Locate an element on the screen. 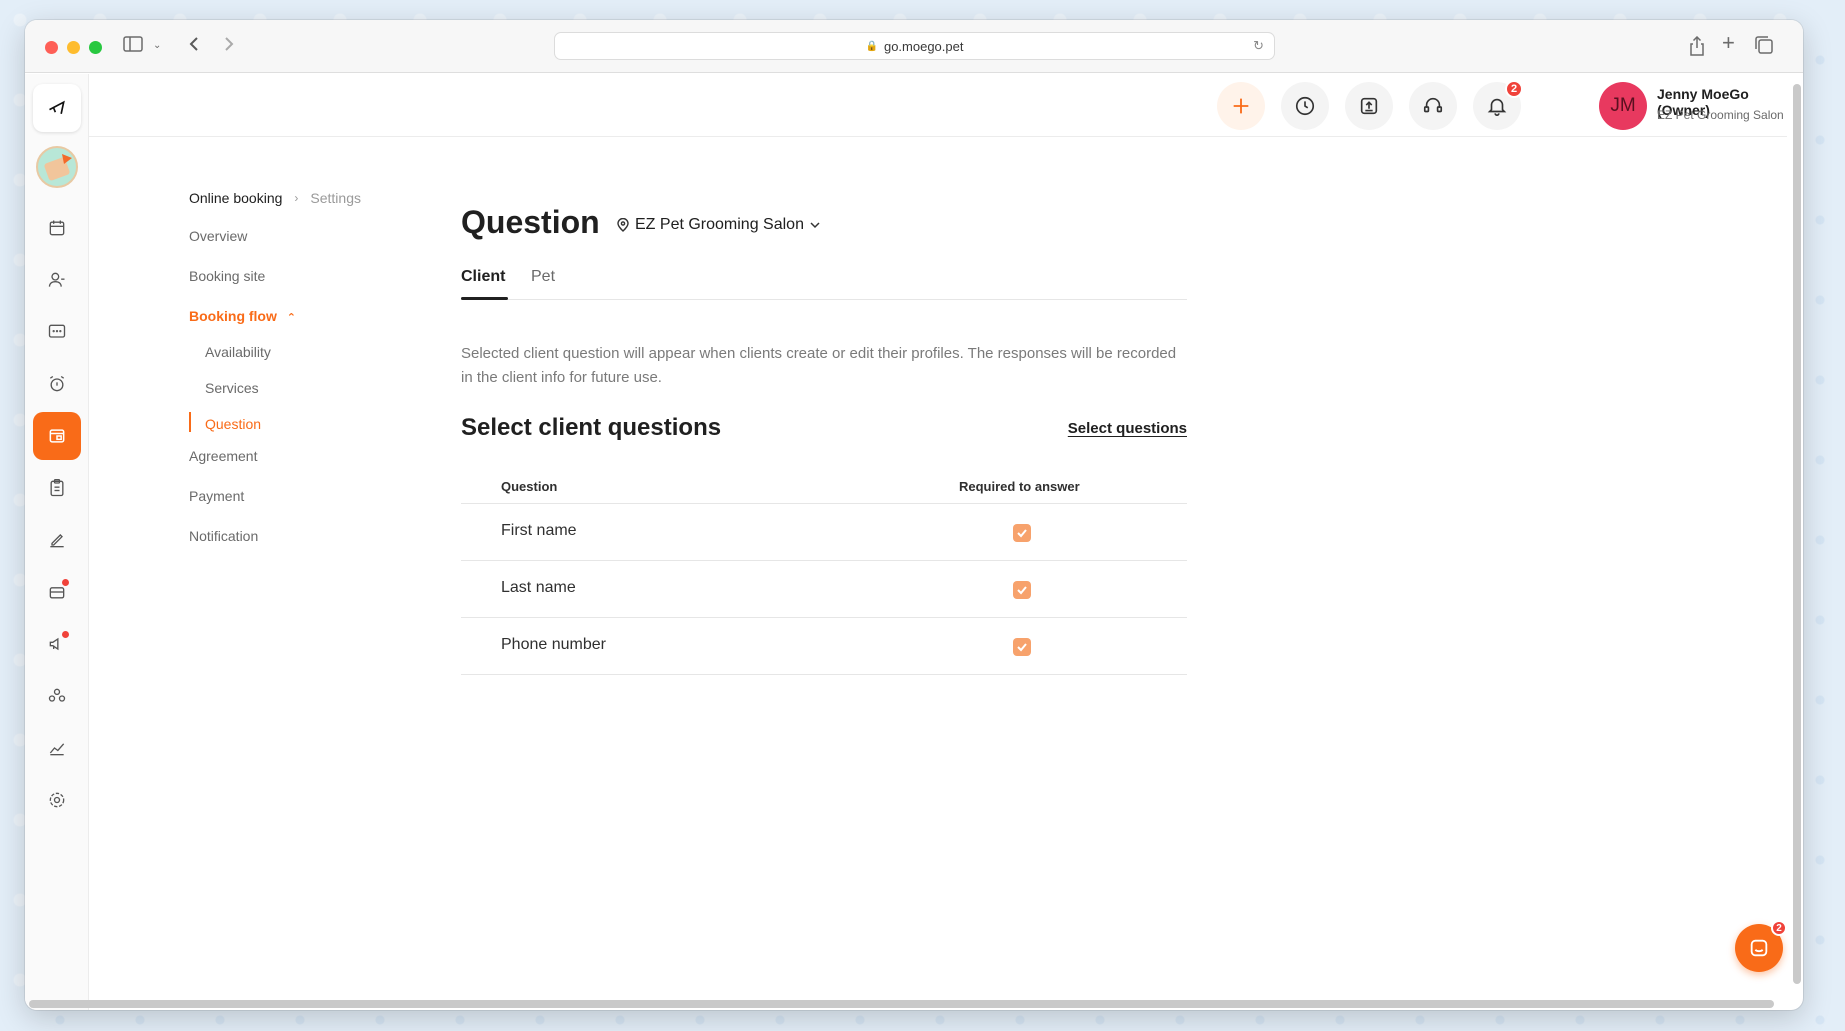 The image size is (1845, 1031). browser-toolbar: ⌄ 🔒 go.moego.pet ↻ + is located at coordinates (914, 46).